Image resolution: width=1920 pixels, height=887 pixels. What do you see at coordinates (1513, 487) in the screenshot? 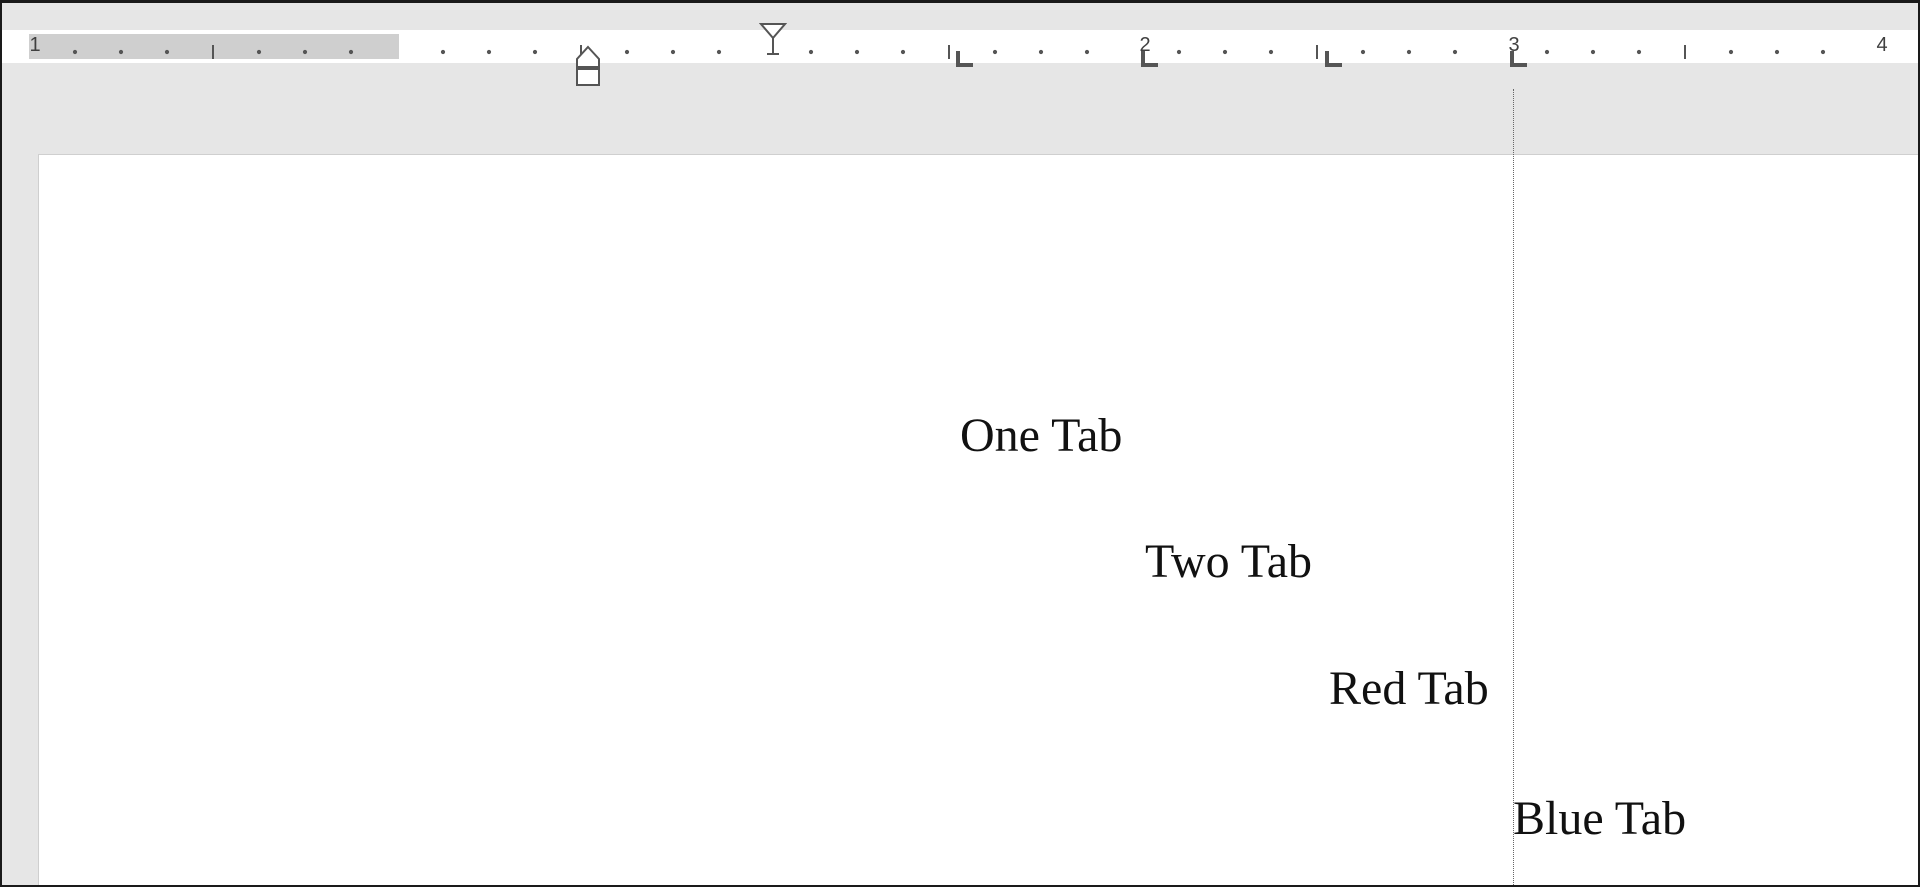
I see `tab-stop-guide-line` at bounding box center [1513, 487].